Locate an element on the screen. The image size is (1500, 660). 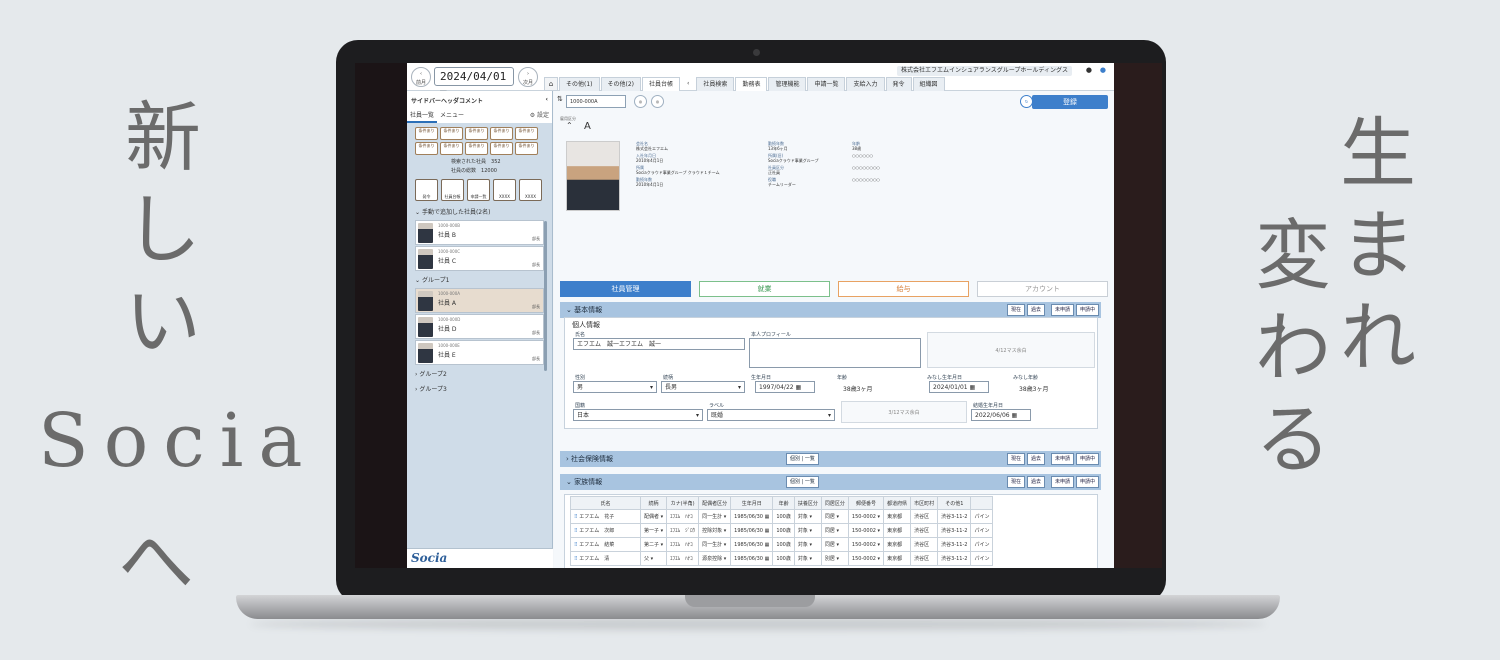
section-basic-info: ⌄ 基本情報 現在 過去 未申請 申請中 is located at coordinates (830, 310).